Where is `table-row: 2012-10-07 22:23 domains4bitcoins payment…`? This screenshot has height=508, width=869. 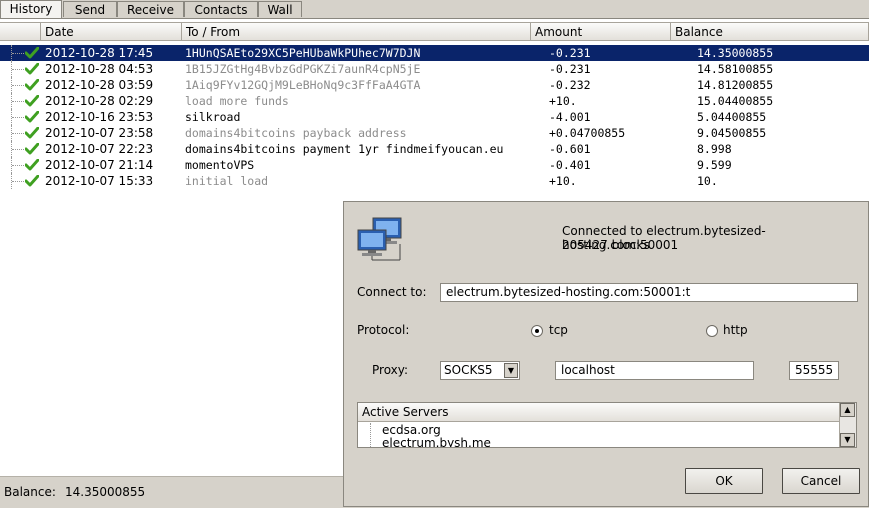 table-row: 2012-10-07 22:23 domains4bitcoins payment… is located at coordinates (434, 149).